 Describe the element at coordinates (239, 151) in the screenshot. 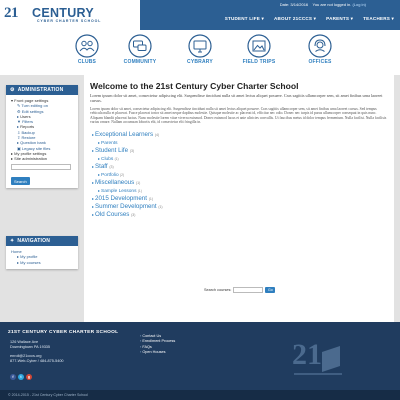

I see `category-item: ▸Student Life (3)` at that location.